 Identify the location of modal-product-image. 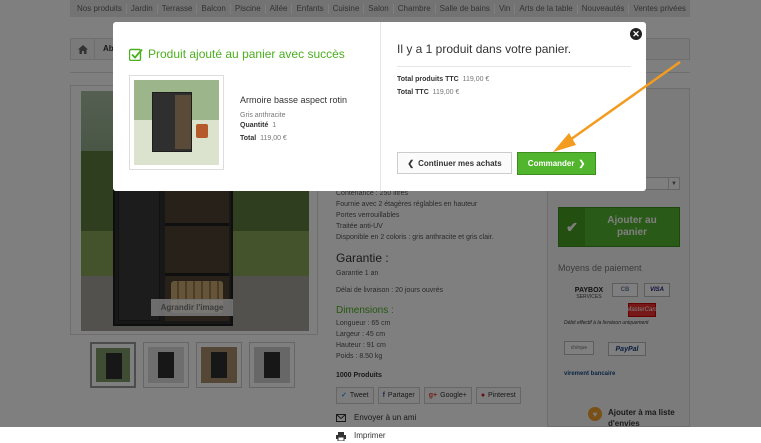
(176, 122).